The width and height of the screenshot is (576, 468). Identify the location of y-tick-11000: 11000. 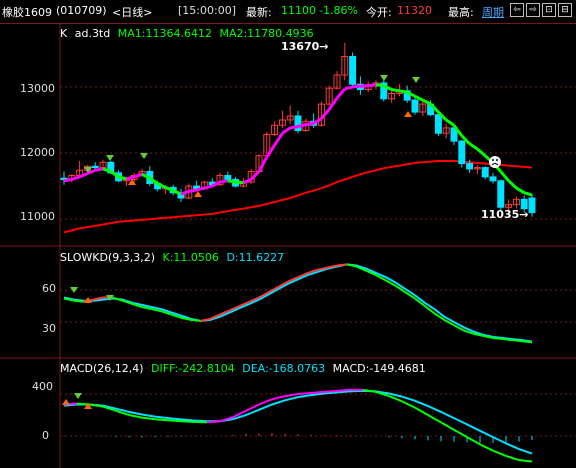
(37, 216).